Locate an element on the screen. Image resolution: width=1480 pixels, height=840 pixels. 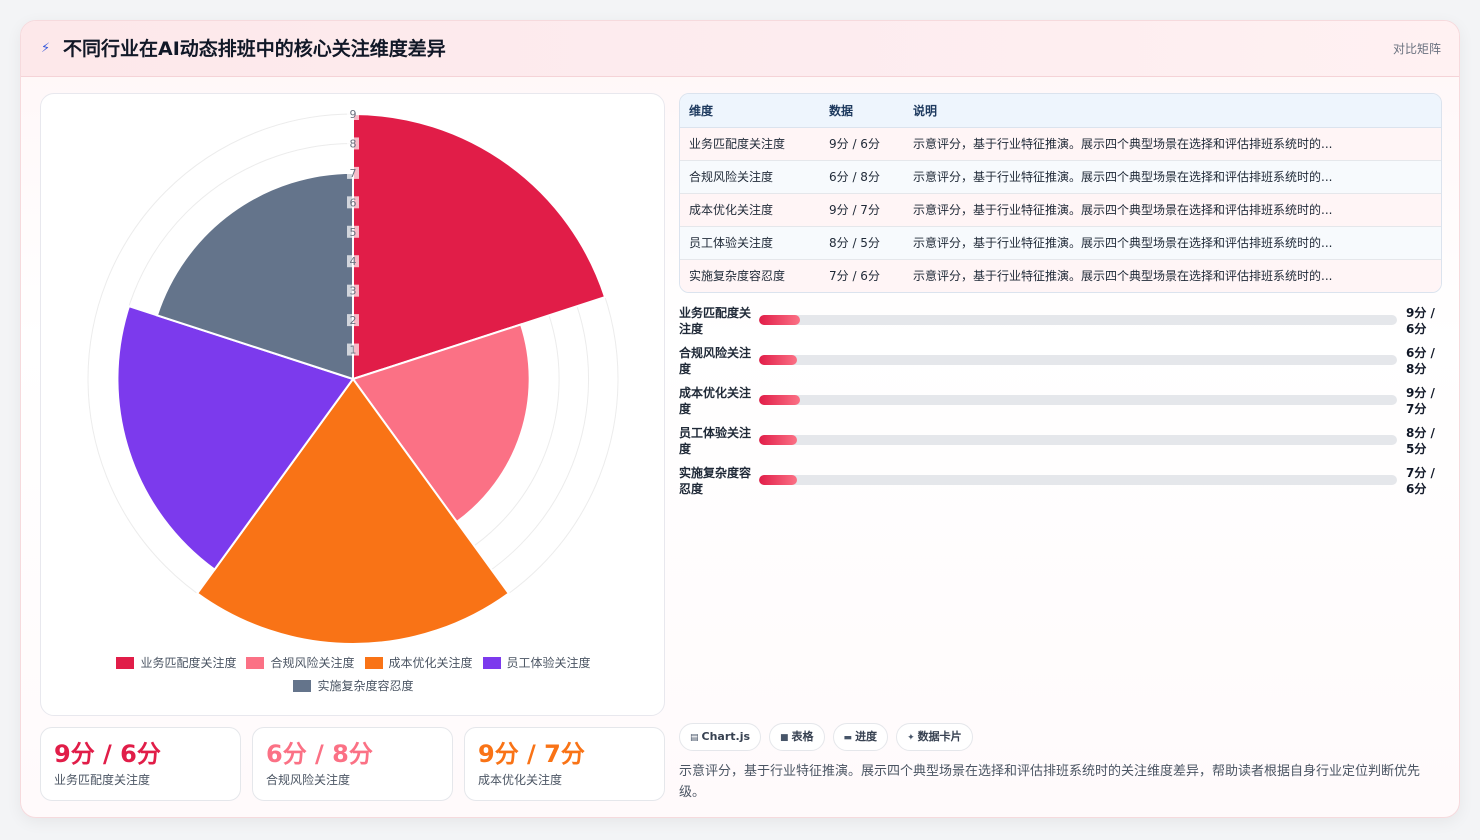
chip-label: 进度 is located at coordinates (866, 736).